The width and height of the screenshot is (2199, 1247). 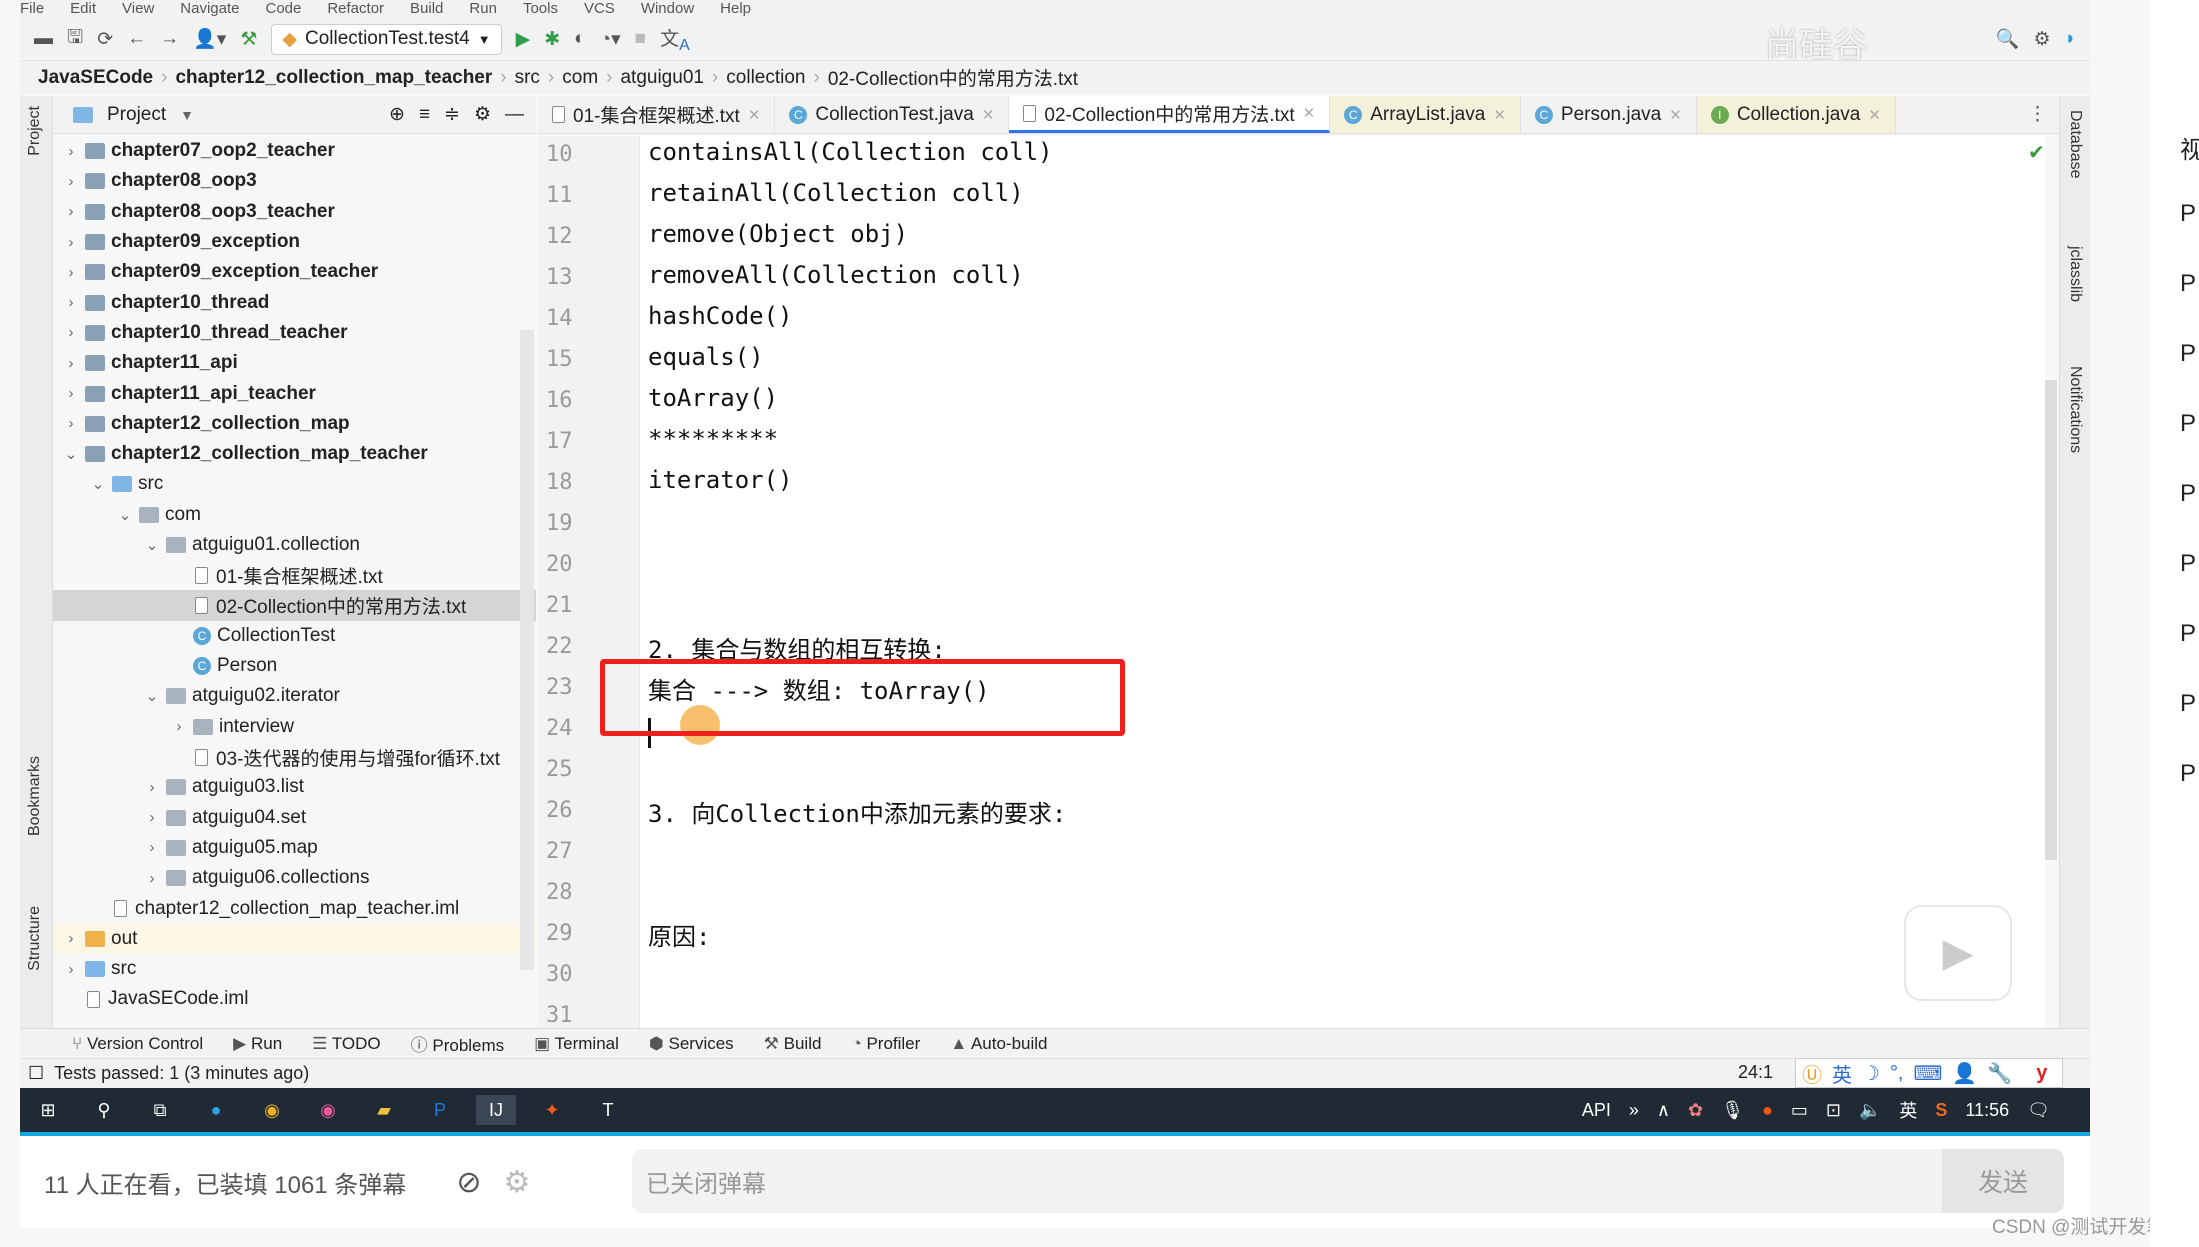 I want to click on tree-item: C Person, so click(x=294, y=666).